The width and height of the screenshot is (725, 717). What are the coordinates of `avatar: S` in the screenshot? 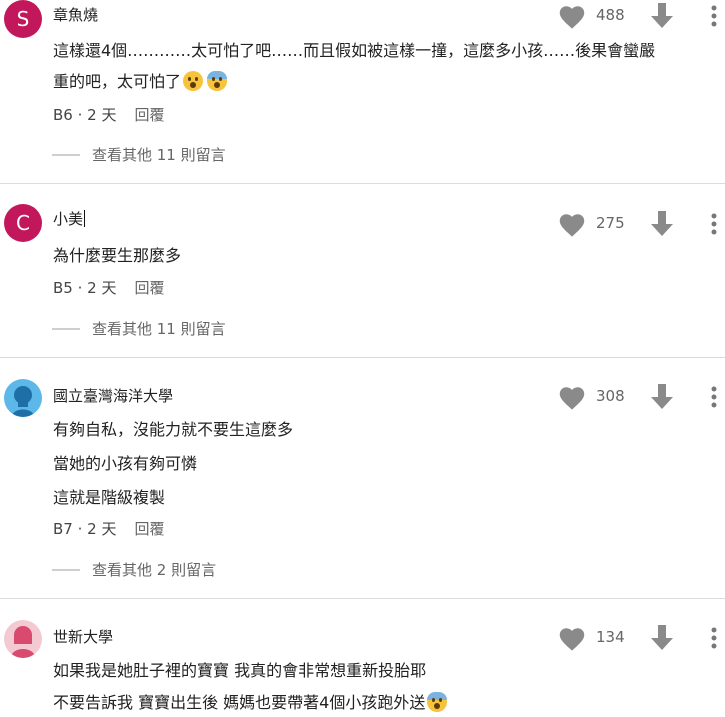 It's located at (23, 19).